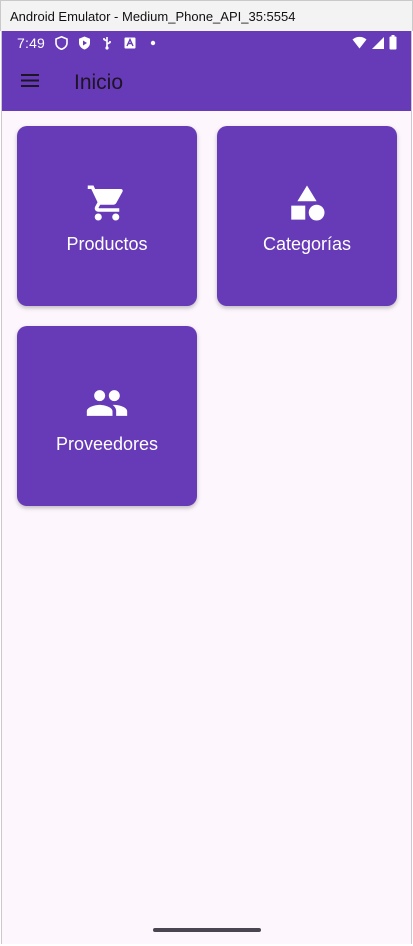 This screenshot has width=413, height=946. Describe the element at coordinates (206, 43) in the screenshot. I see `status-bar: 7:49` at that location.